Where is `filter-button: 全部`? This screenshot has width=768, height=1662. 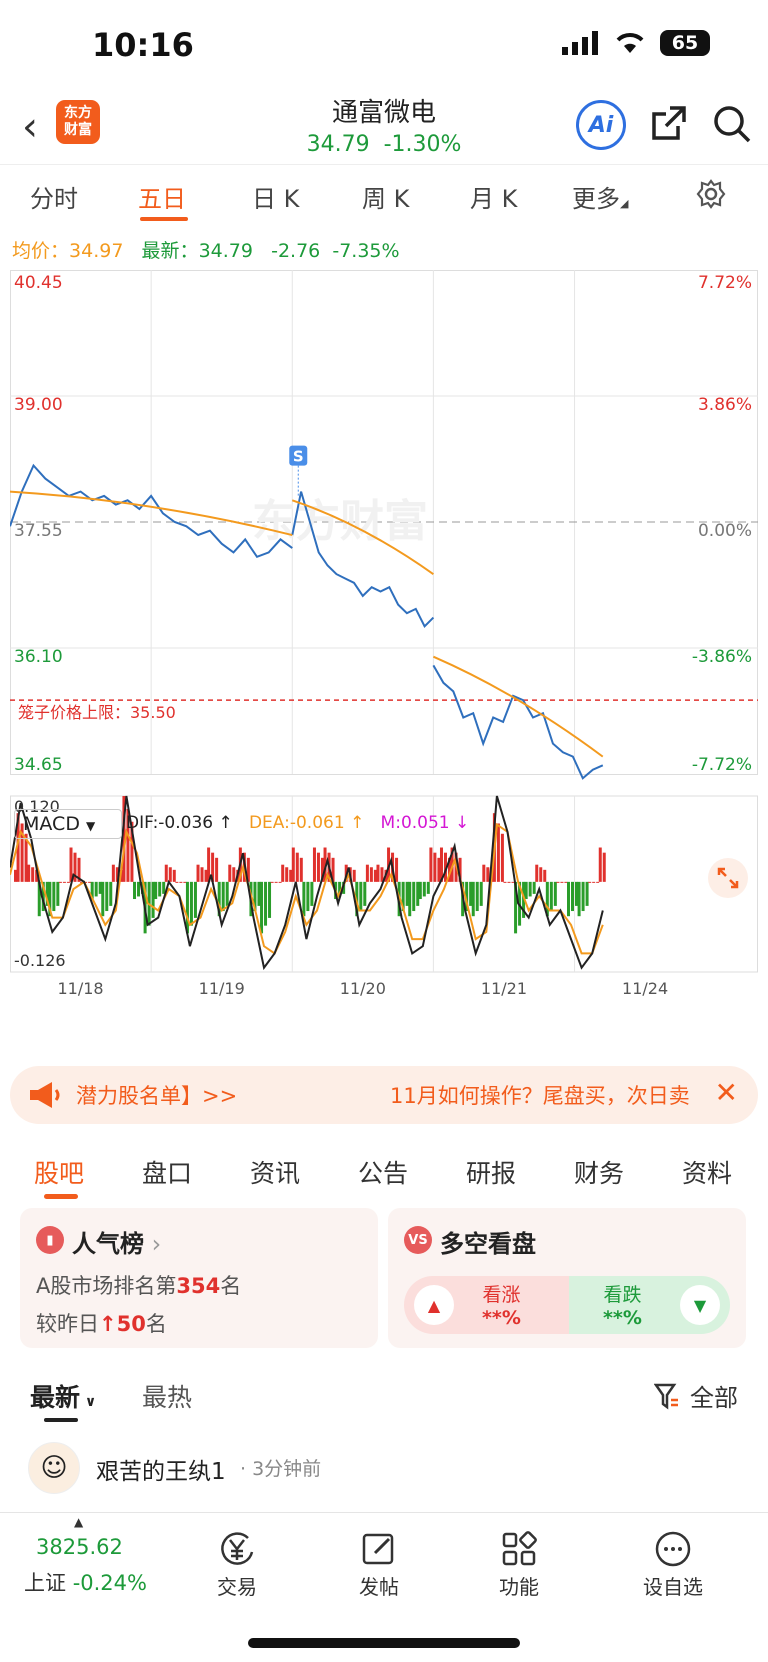 filter-button: 全部 is located at coordinates (696, 1395).